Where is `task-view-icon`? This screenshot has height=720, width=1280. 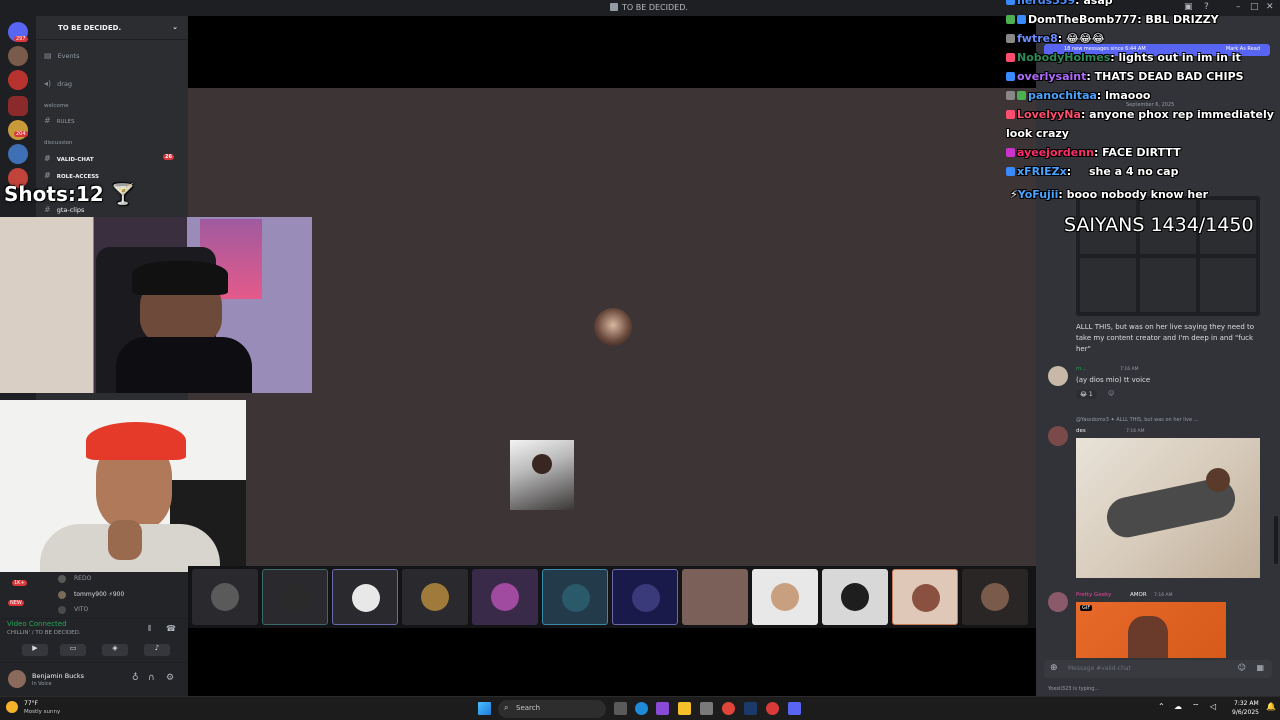 task-view-icon is located at coordinates (620, 708).